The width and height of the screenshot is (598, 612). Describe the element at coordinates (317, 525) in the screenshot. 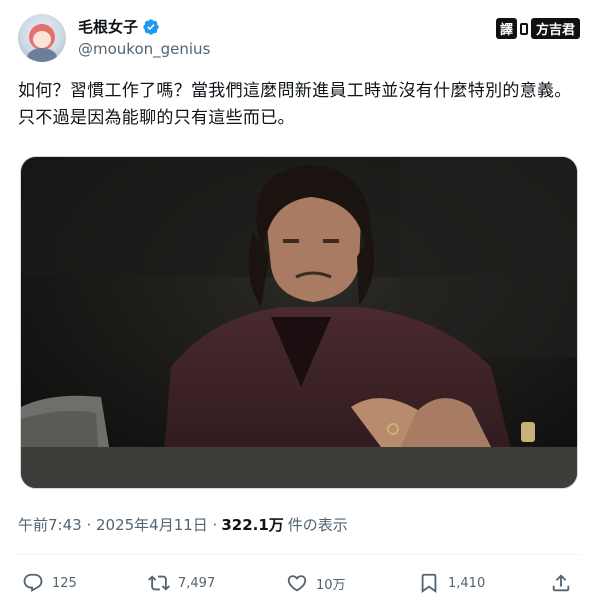

I see `views-label: 件の表示` at that location.